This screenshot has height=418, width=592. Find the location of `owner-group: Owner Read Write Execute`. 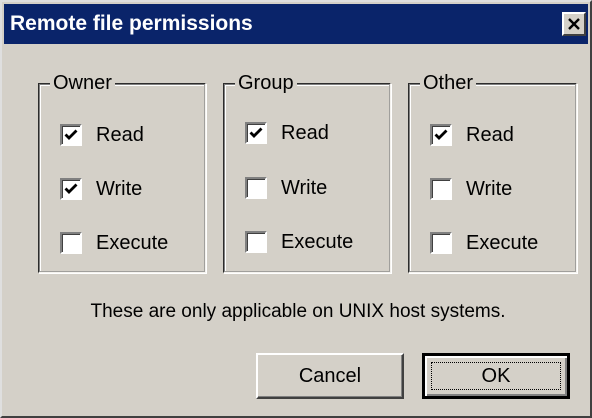

owner-group: Owner Read Write Execute is located at coordinates (122, 172).